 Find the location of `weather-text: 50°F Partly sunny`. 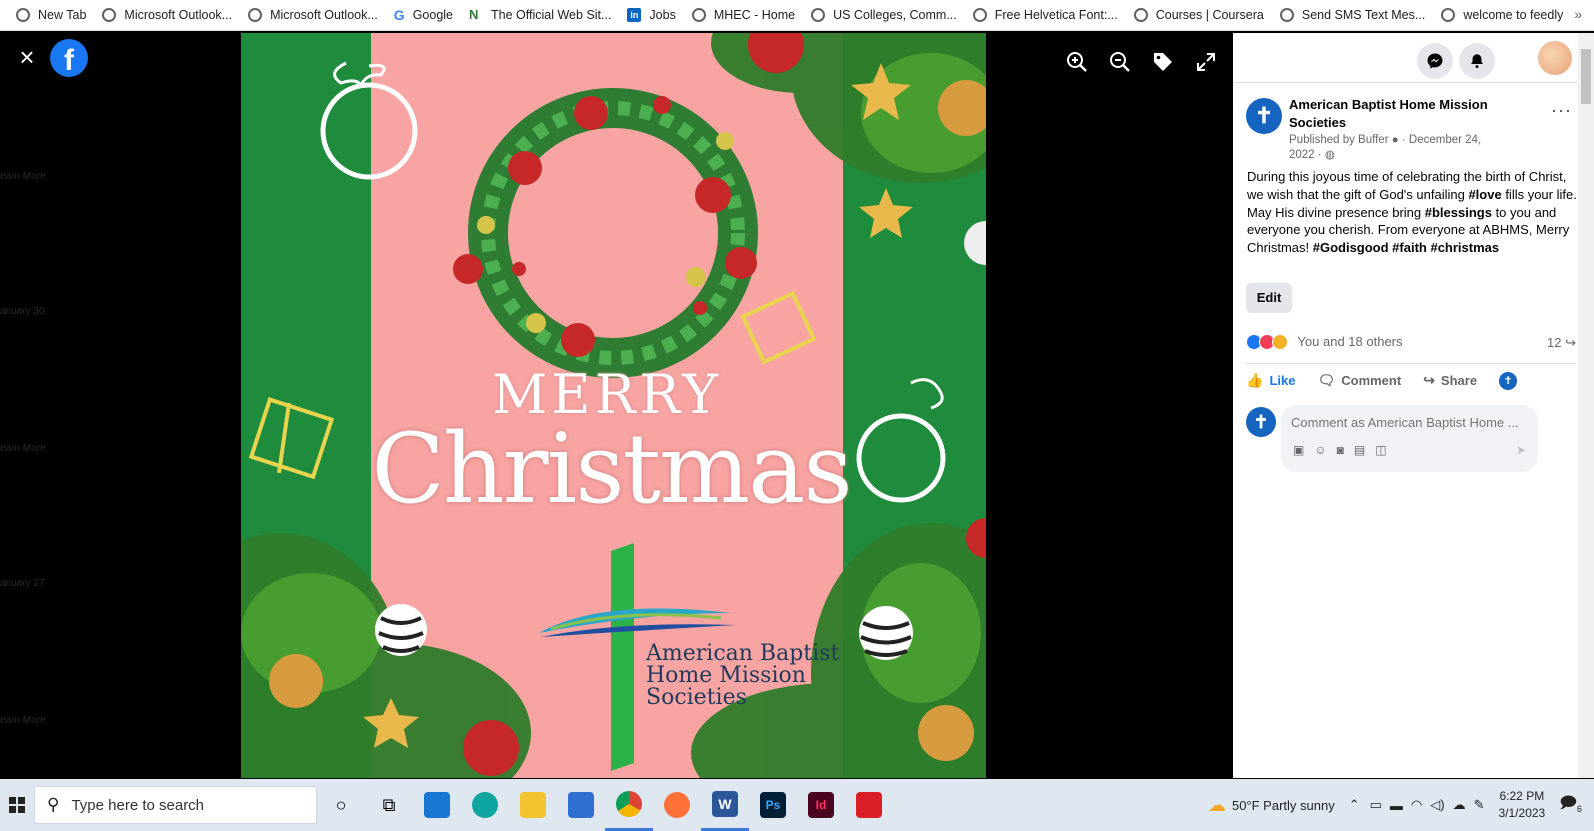

weather-text: 50°F Partly sunny is located at coordinates (1283, 805).